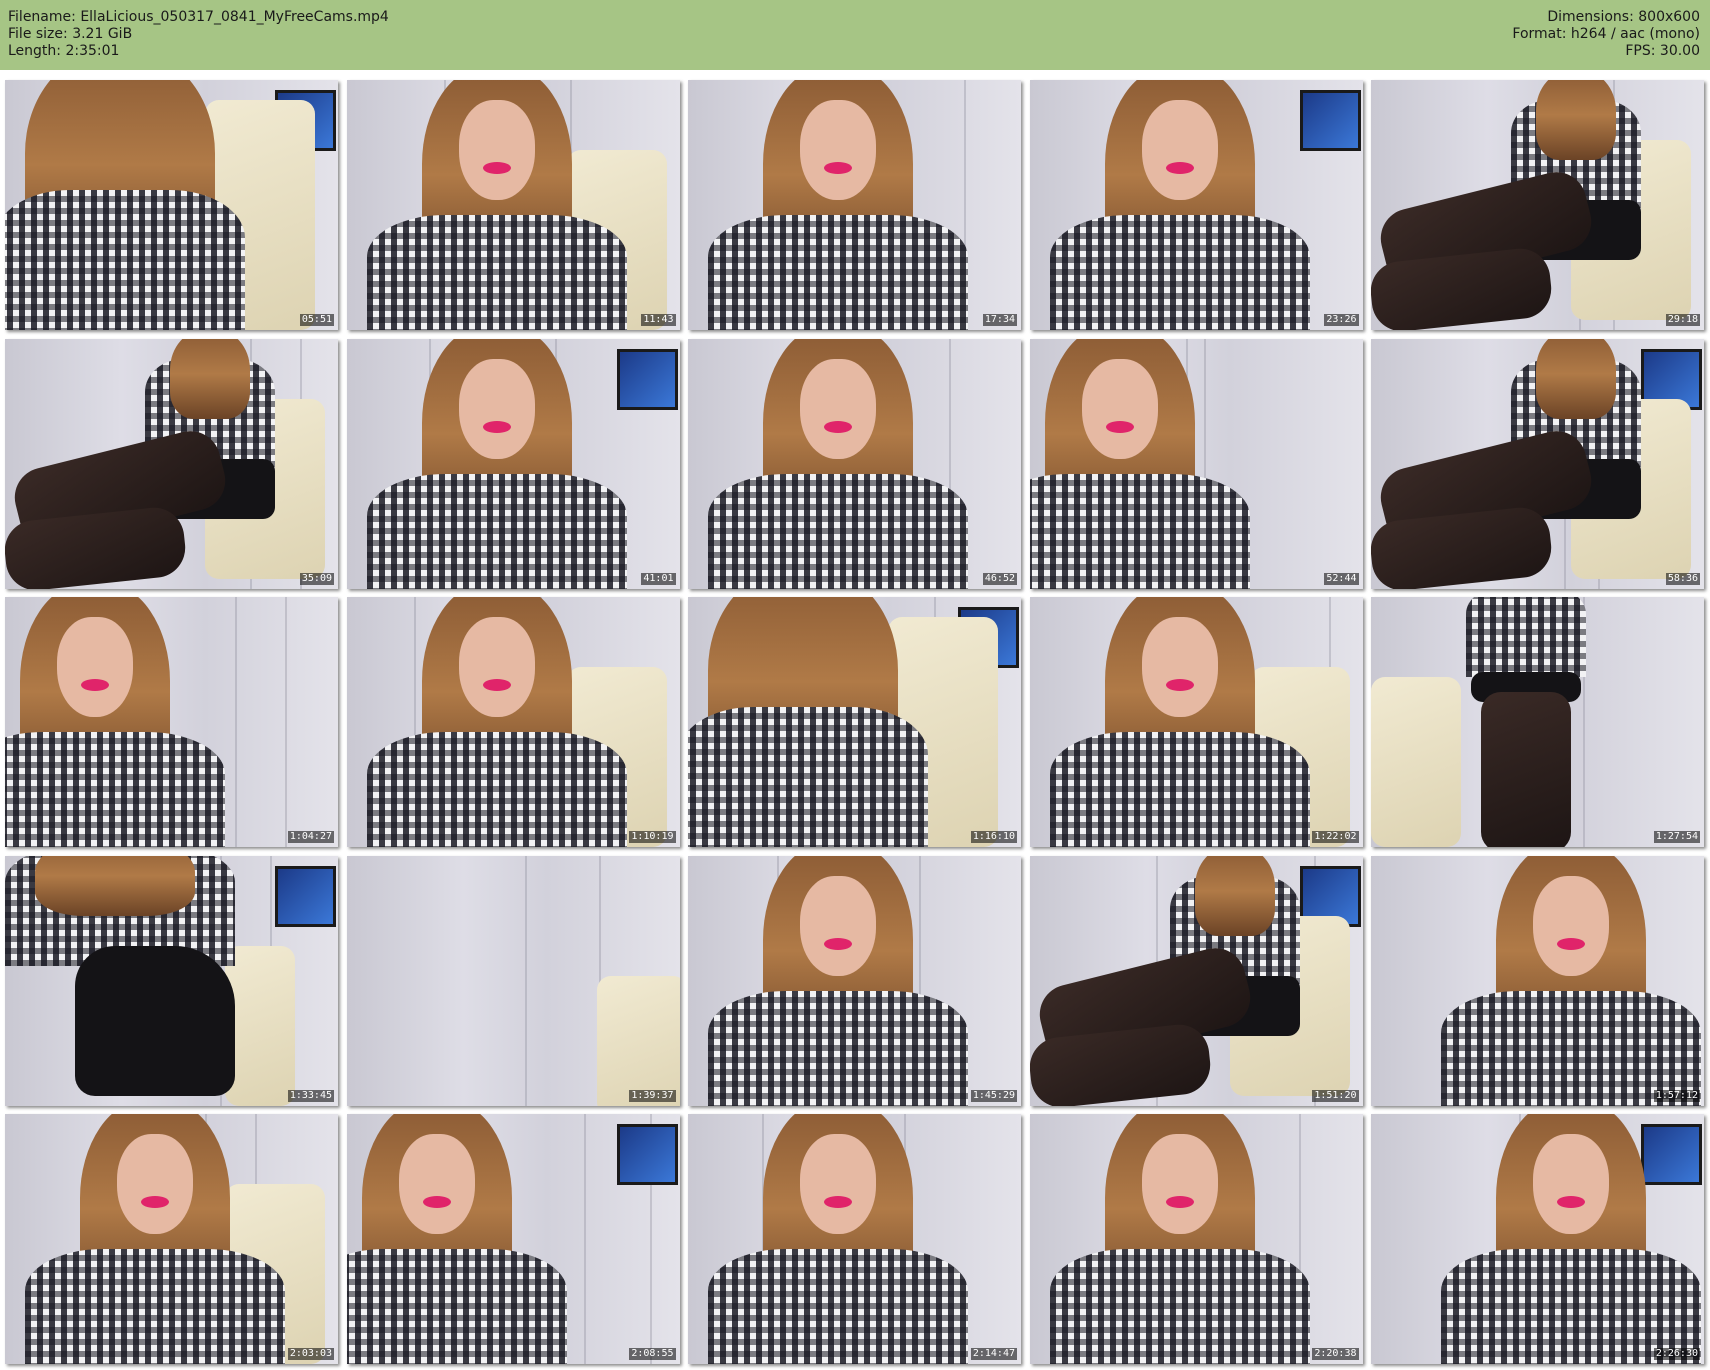 The image size is (1710, 1370). What do you see at coordinates (652, 1095) in the screenshot?
I see `thumbnail-timestamp: 1:39:37` at bounding box center [652, 1095].